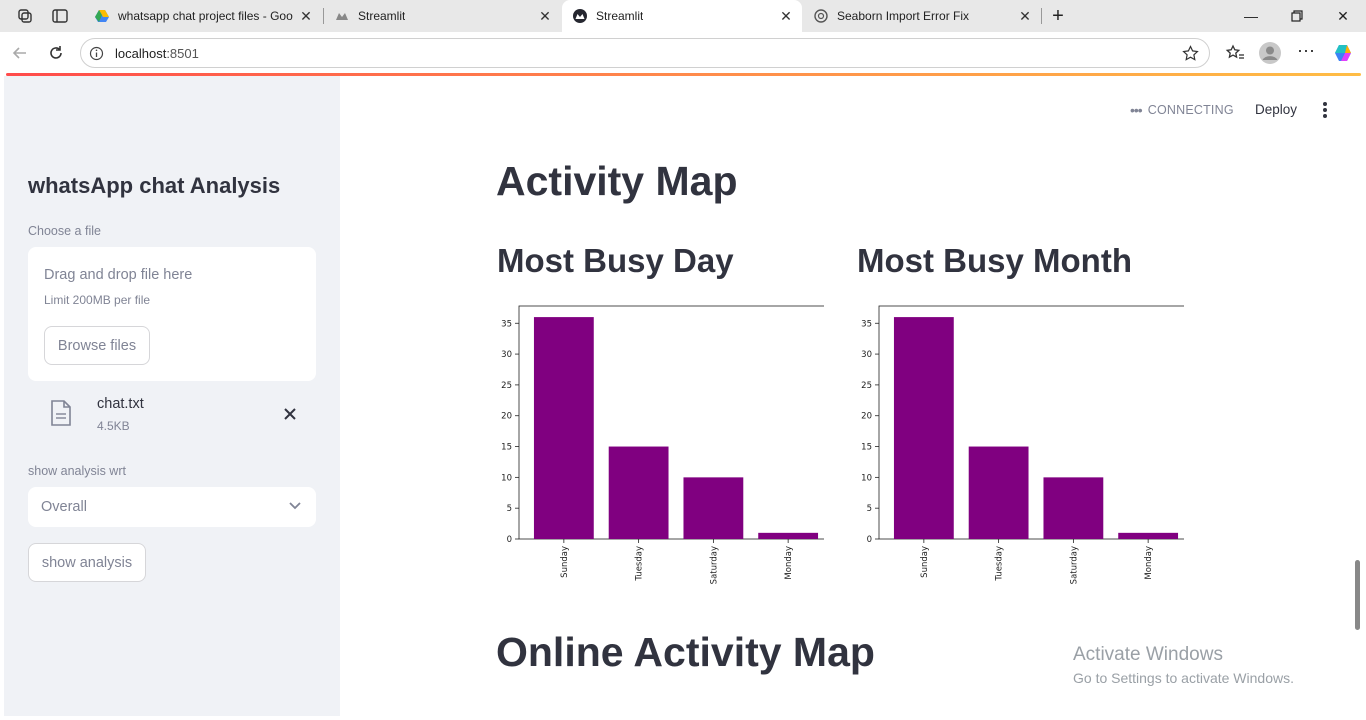 Image resolution: width=1366 pixels, height=720 pixels. I want to click on address-toolbar: localhost:8501 ···, so click(683, 53).